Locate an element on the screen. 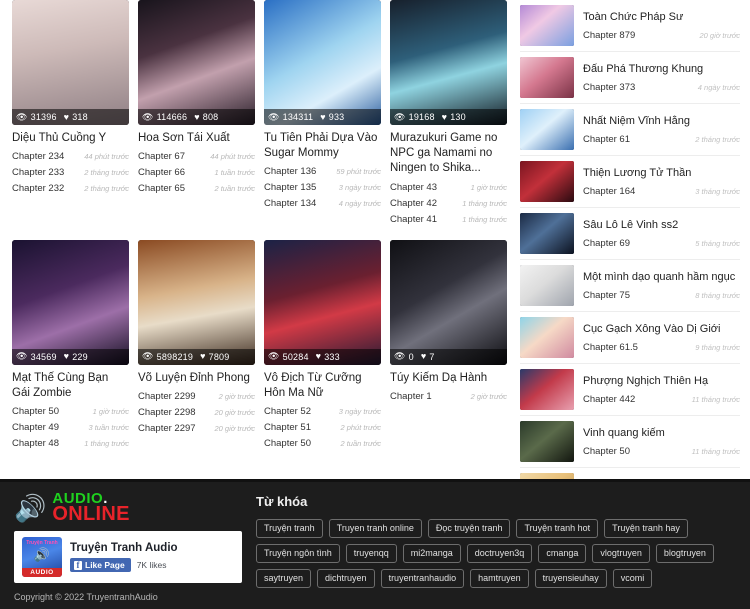 This screenshot has height=609, width=750. keyword-chip: dichtruyen is located at coordinates (346, 578).